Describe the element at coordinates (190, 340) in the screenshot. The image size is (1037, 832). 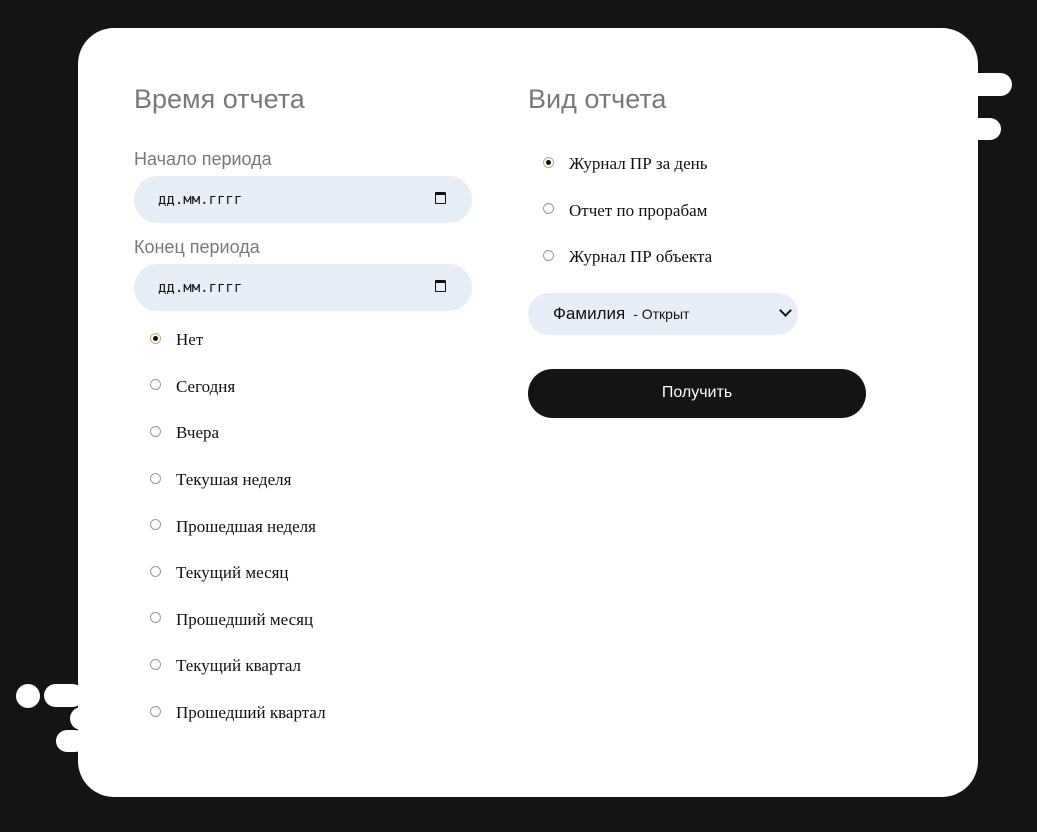
I see `radio-label: Нет` at that location.